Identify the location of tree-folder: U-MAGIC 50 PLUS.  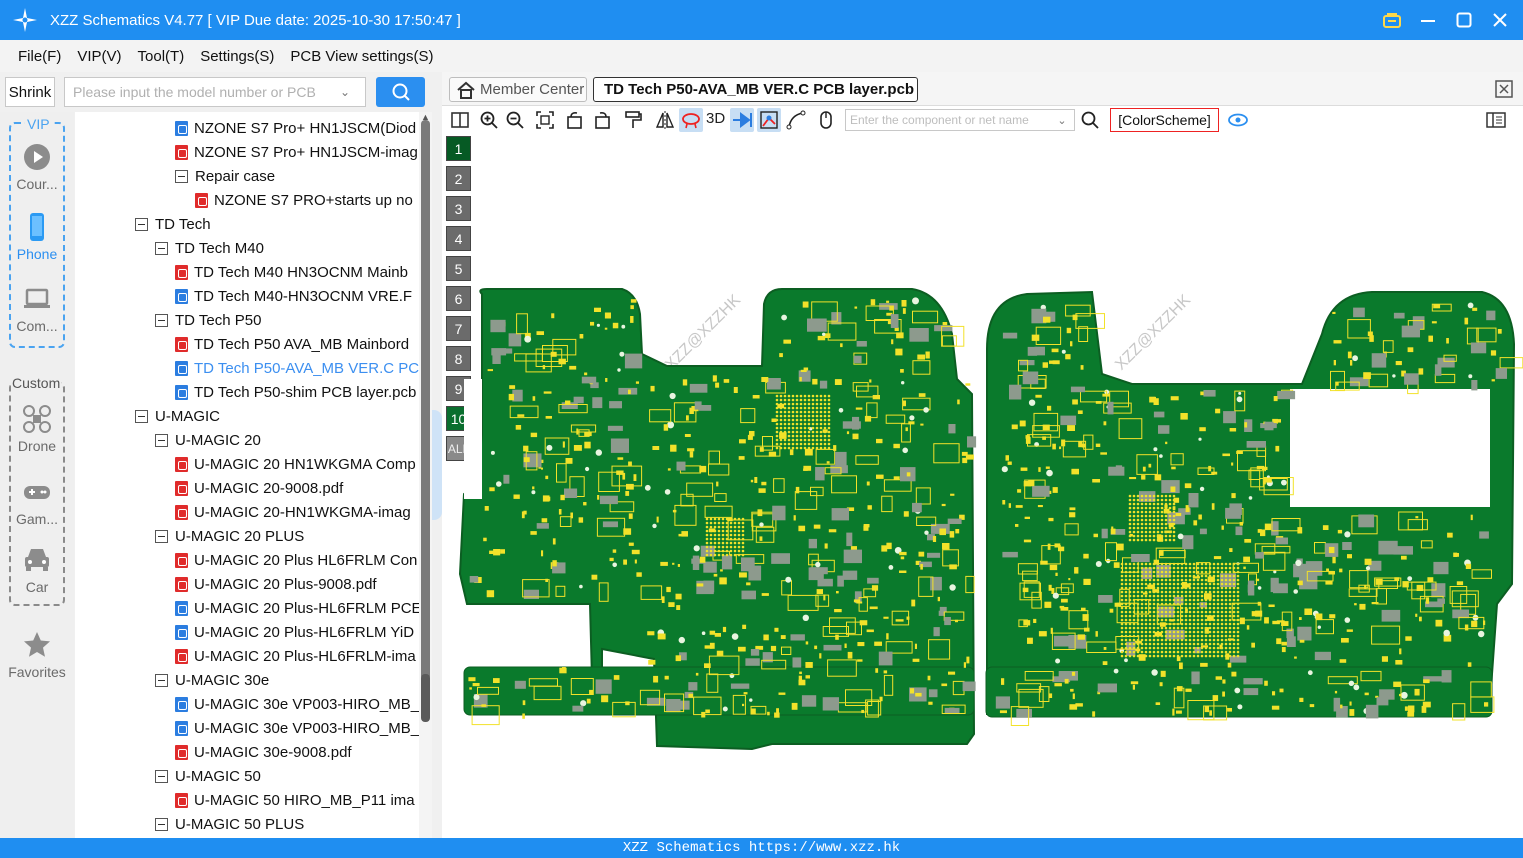
(229, 824).